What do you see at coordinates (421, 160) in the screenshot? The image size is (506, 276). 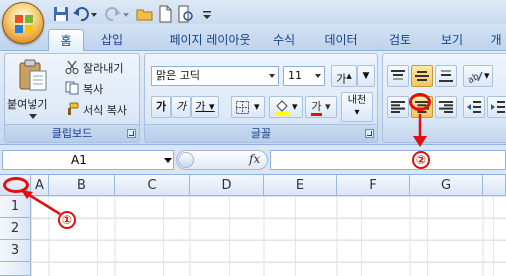 I see `annotation-marker-2: ②` at bounding box center [421, 160].